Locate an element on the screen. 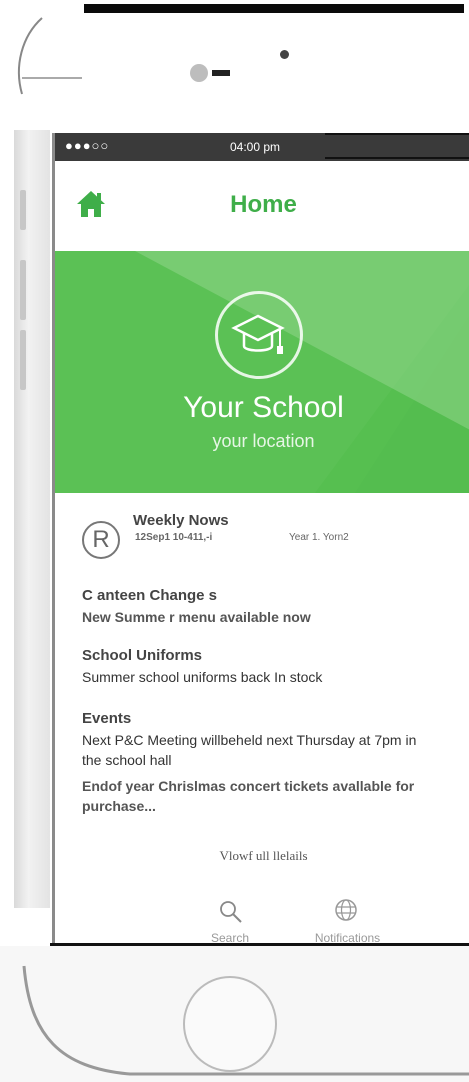  phone-top-edge is located at coordinates (274, 8).